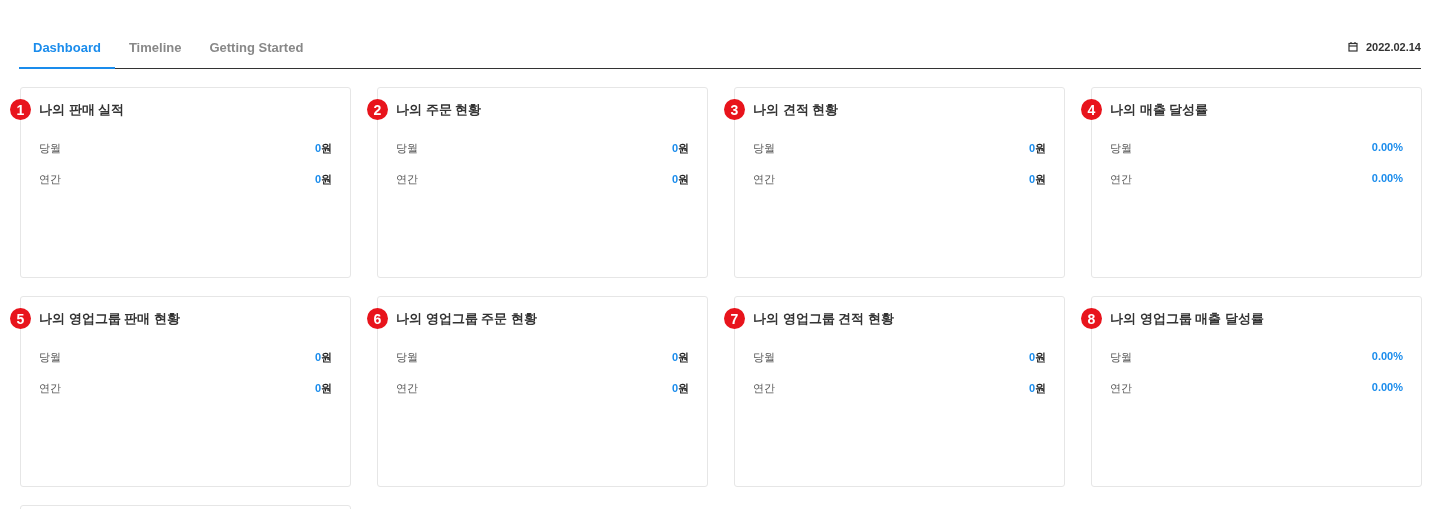  I want to click on card-title: 나의 영업그룹 판매 현황, so click(110, 319).